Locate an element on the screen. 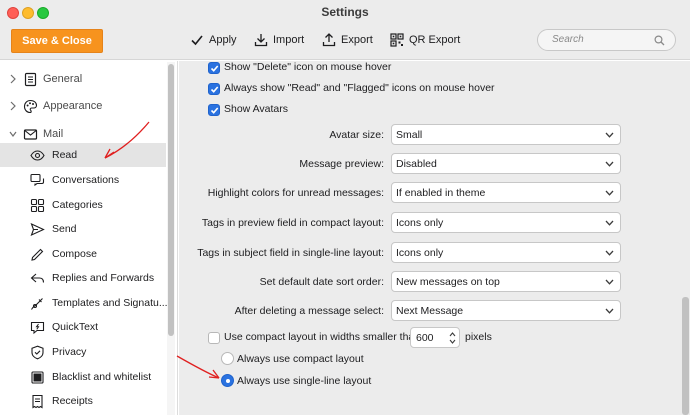 Image resolution: width=690 pixels, height=415 pixels. compact-width-stepper: 600 is located at coordinates (435, 337).